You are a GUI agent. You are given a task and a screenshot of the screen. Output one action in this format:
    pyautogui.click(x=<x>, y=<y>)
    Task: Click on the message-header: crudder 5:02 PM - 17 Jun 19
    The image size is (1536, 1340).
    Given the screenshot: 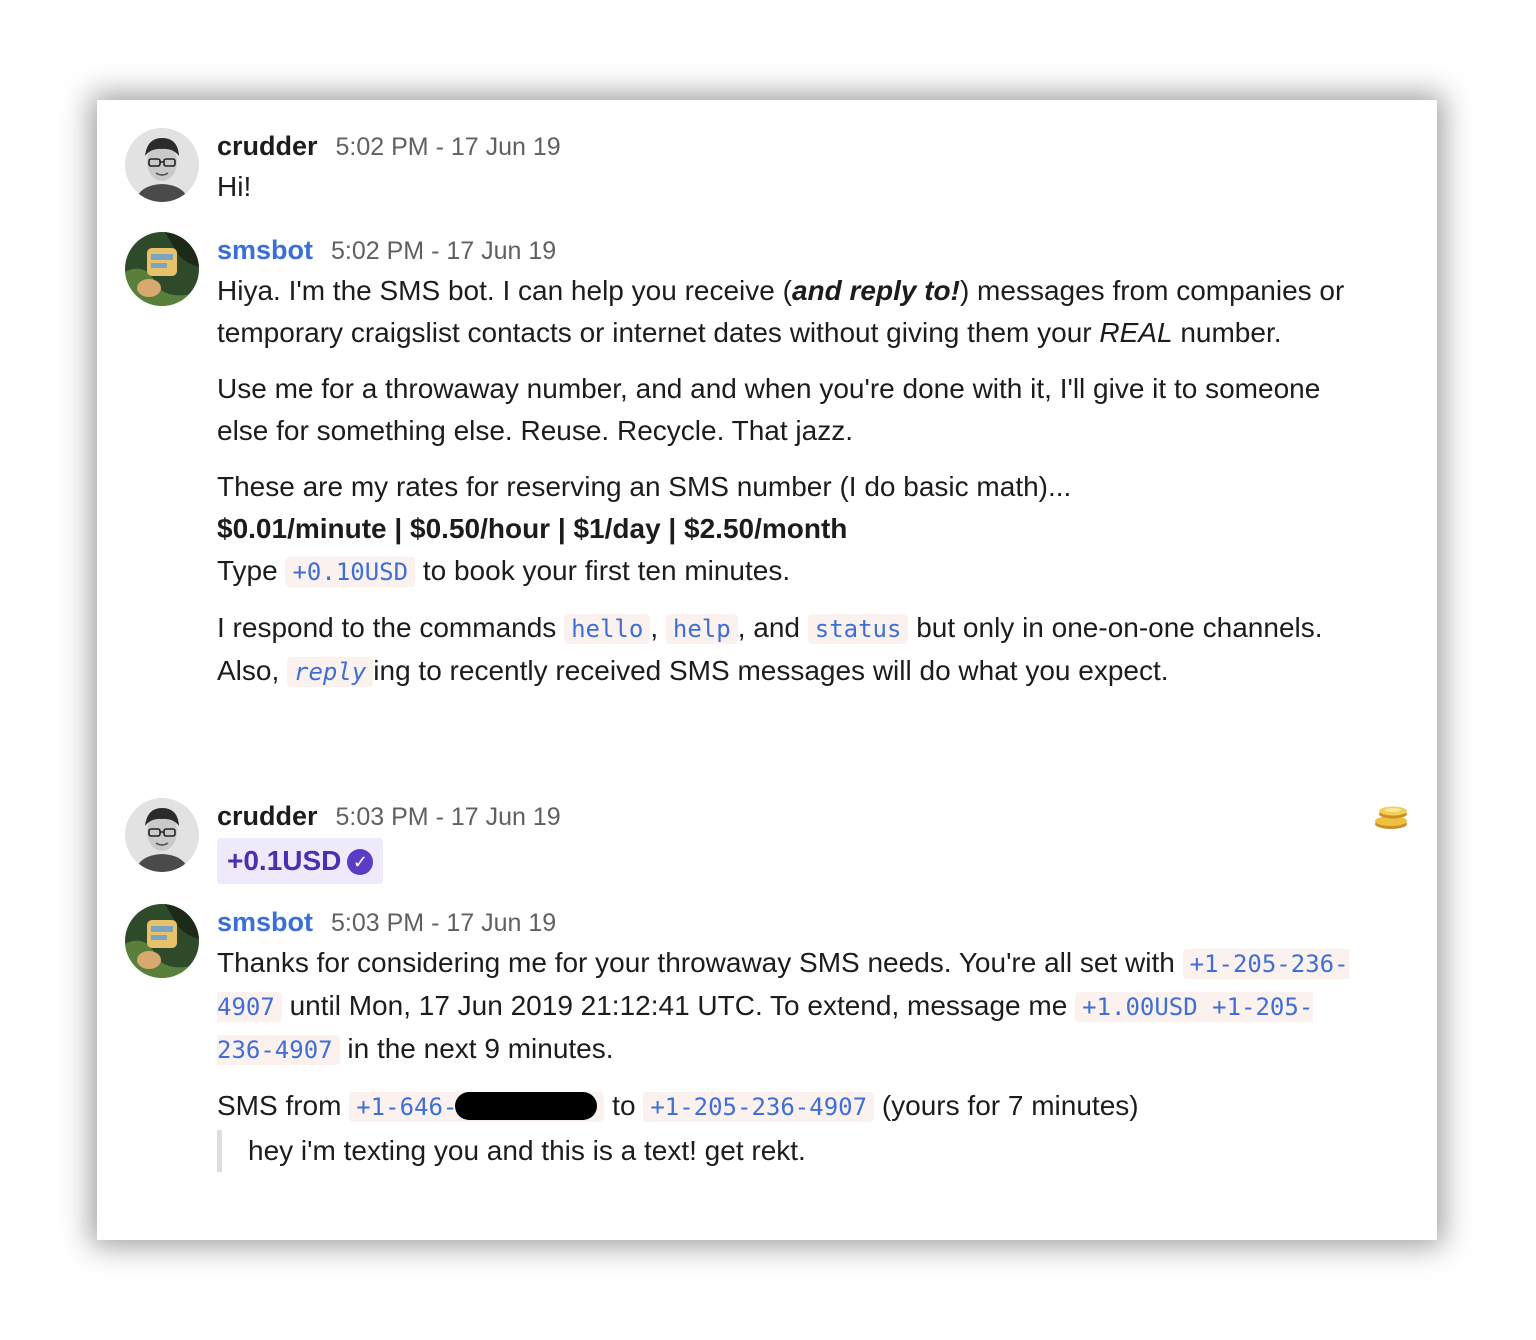 What is the action you would take?
    pyautogui.click(x=792, y=146)
    